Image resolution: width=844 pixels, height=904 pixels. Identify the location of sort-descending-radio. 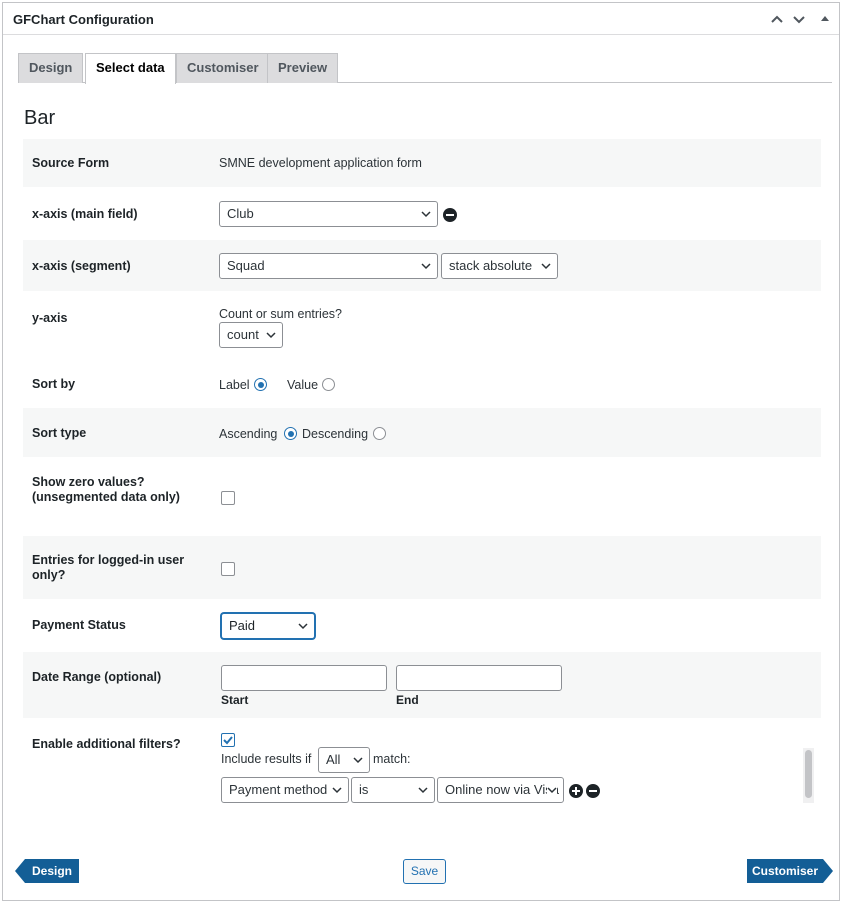
(379, 433).